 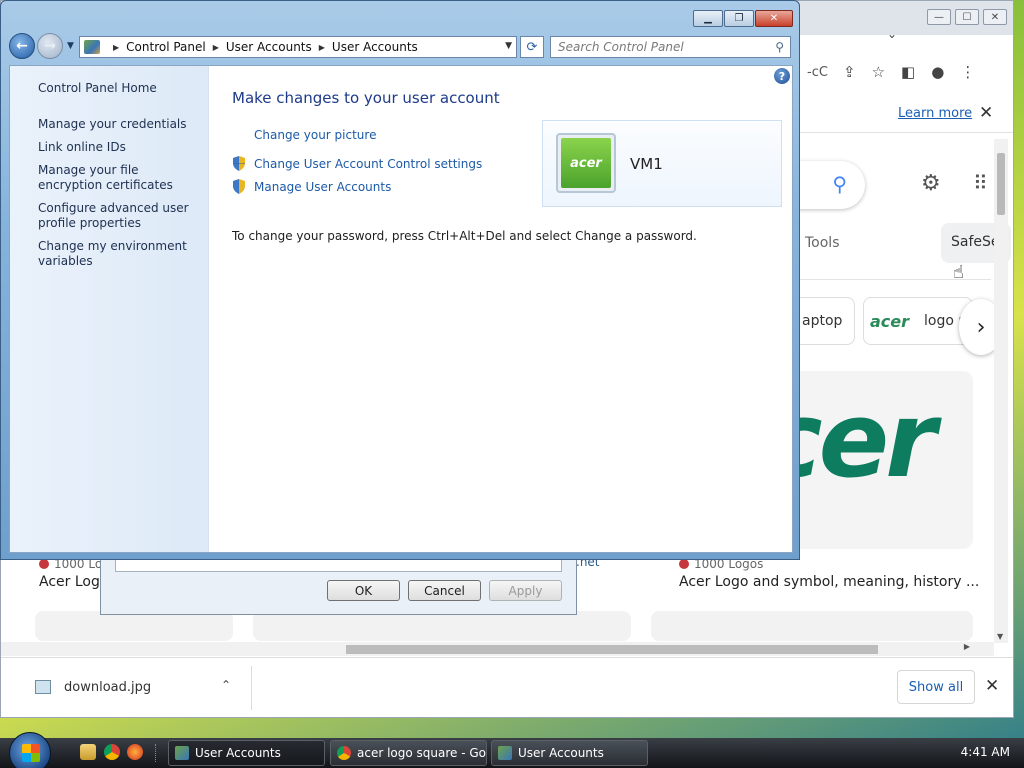 I want to click on search-placeholder: Search Control Panel, so click(x=621, y=47).